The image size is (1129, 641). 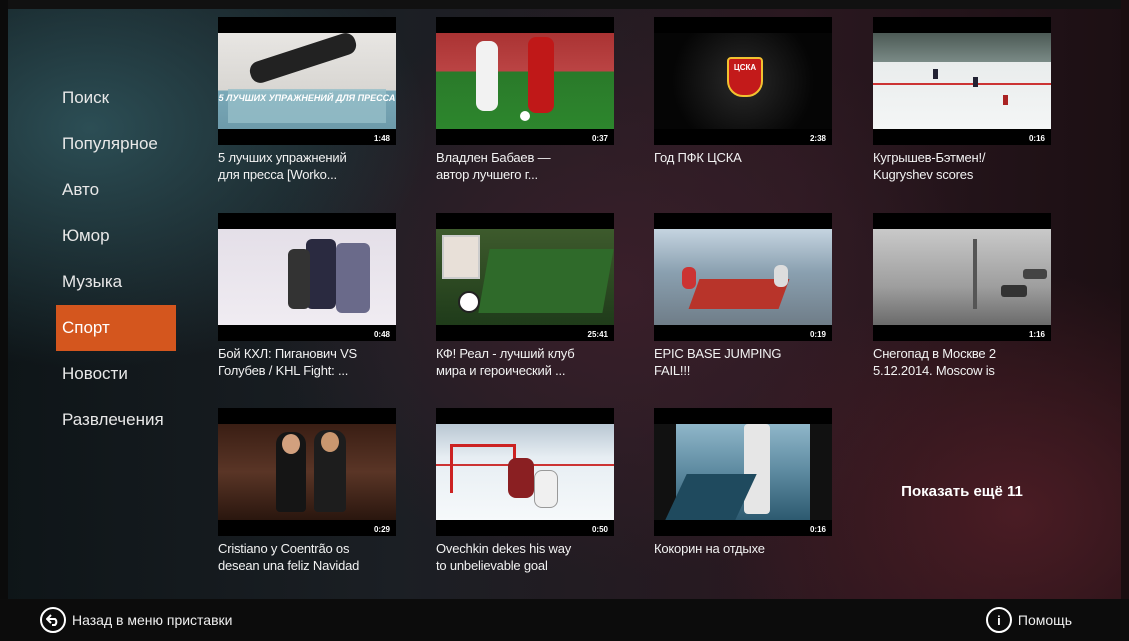 I want to click on video-thumbnail: 25:41, so click(x=525, y=277).